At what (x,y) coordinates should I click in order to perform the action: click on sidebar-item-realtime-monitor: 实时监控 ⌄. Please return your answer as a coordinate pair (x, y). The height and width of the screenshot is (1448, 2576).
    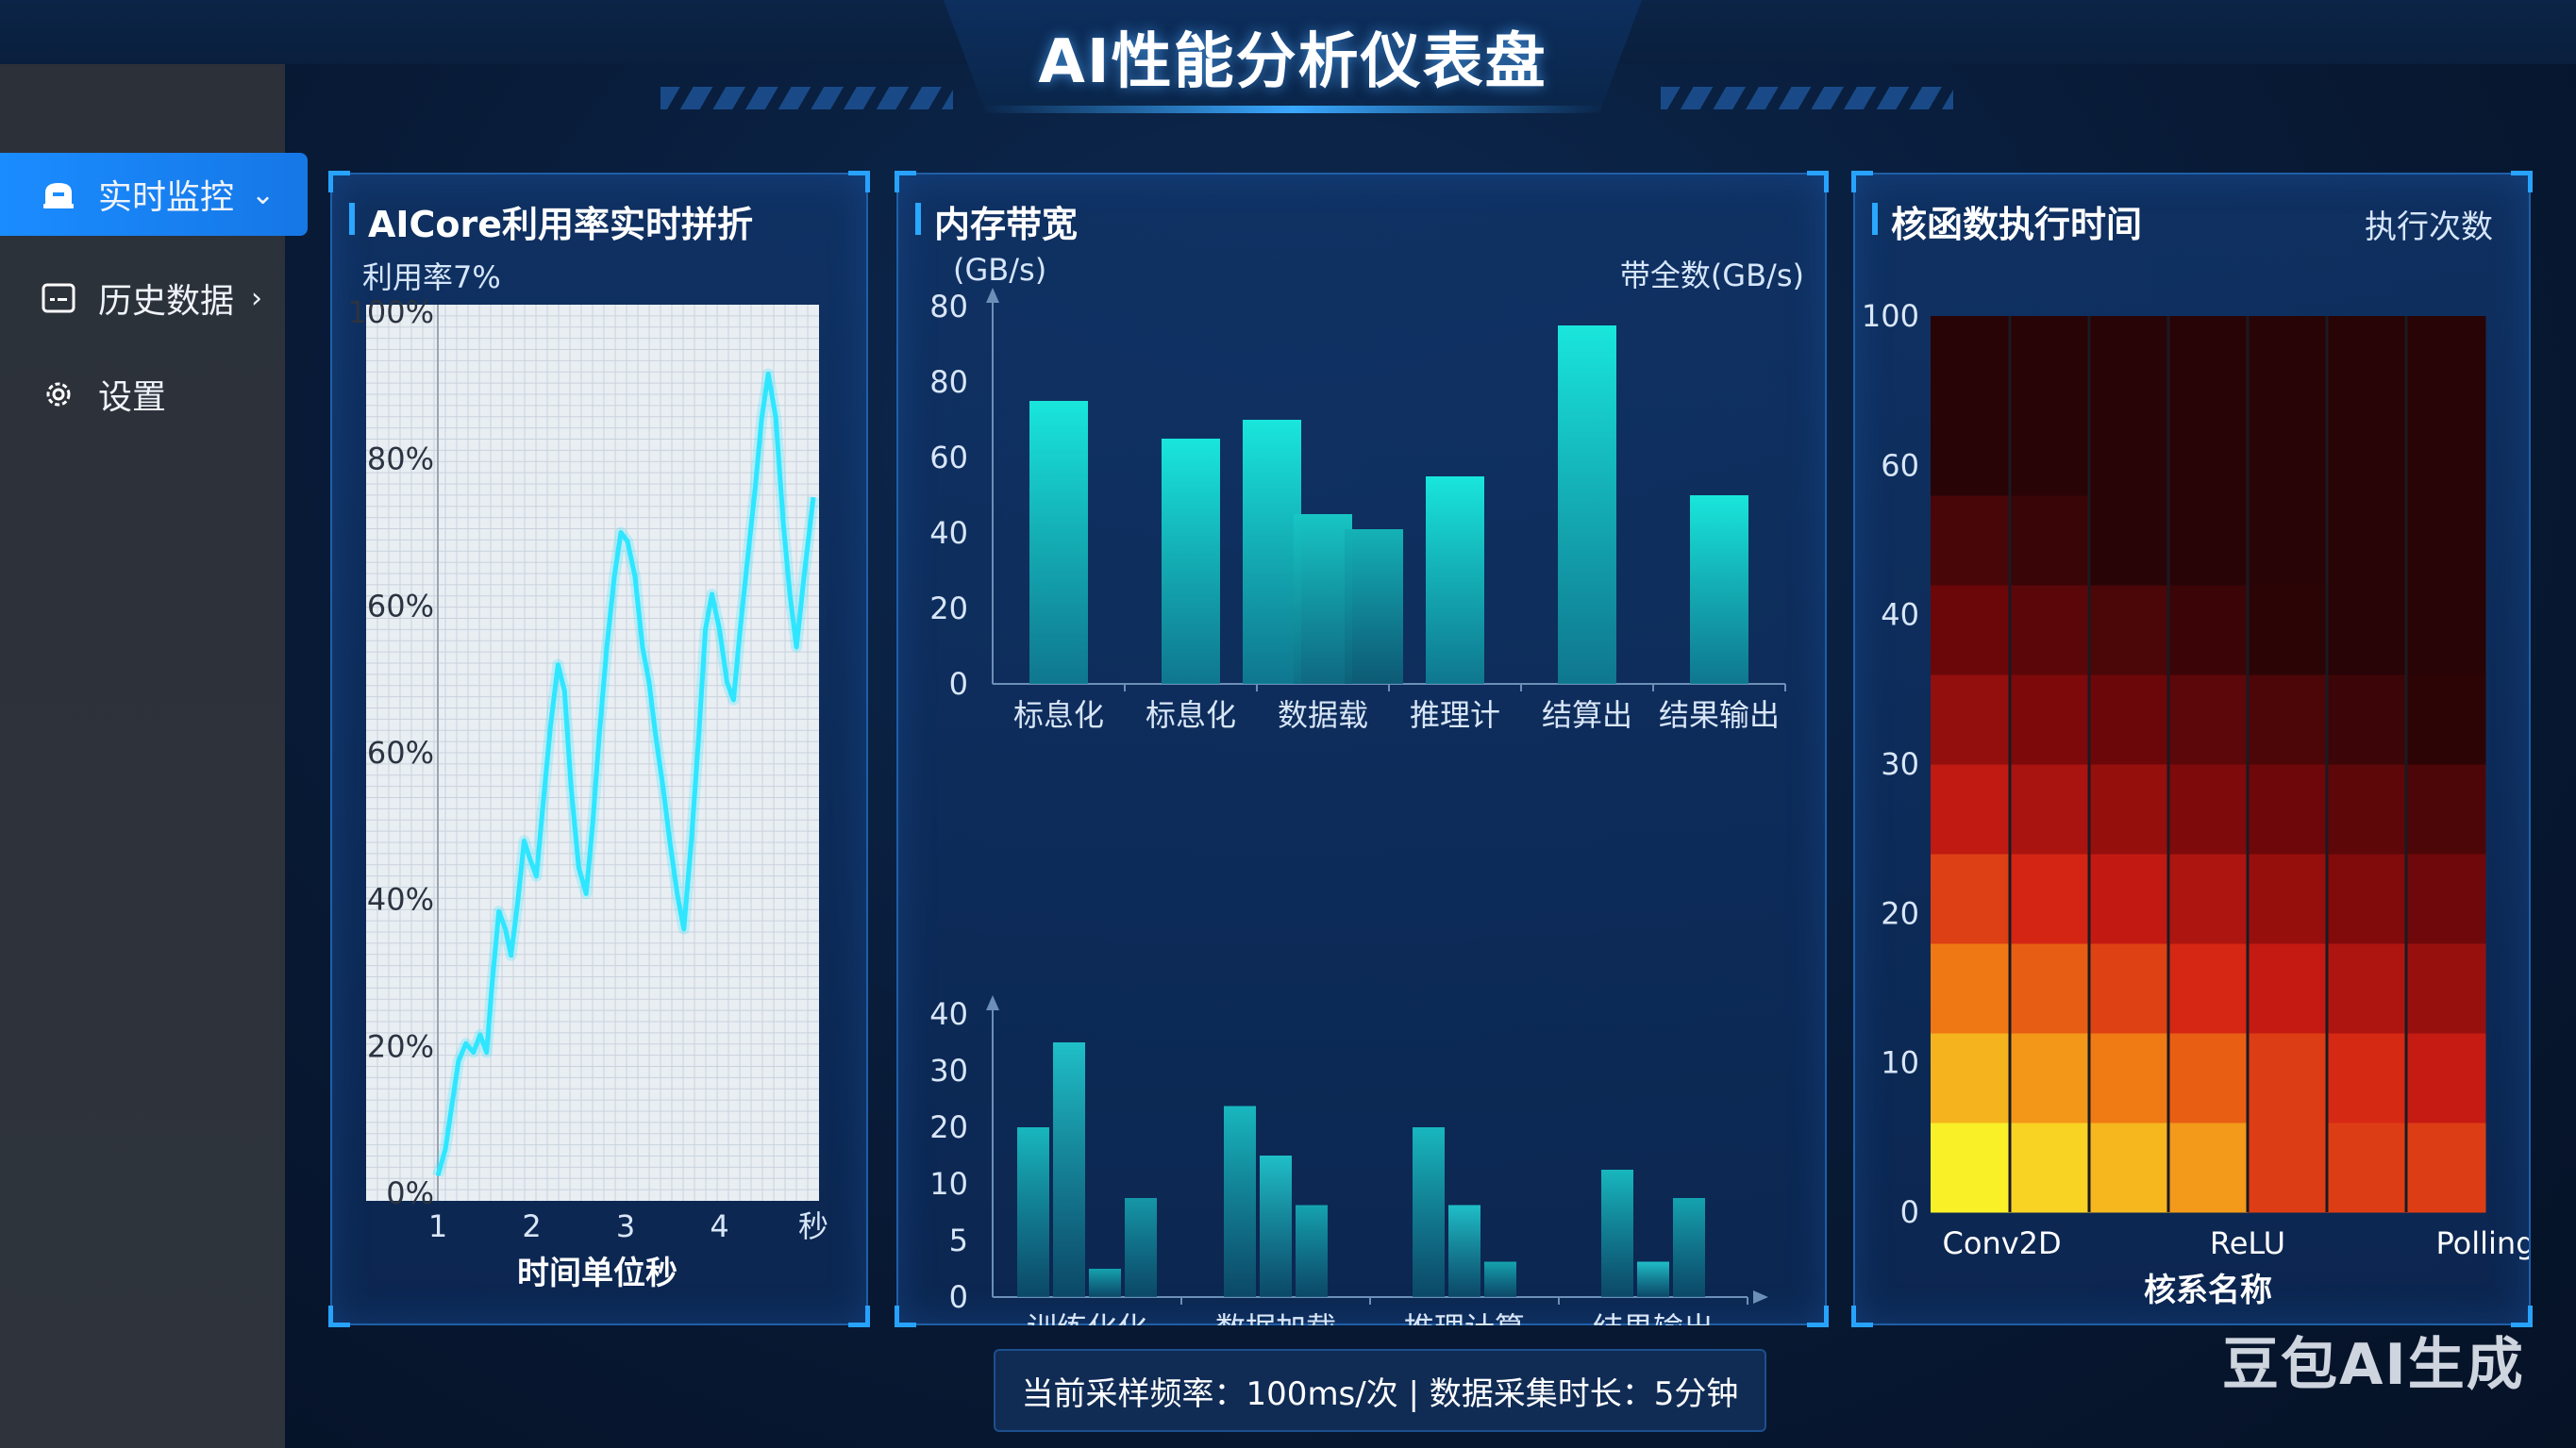
    Looking at the image, I should click on (154, 194).